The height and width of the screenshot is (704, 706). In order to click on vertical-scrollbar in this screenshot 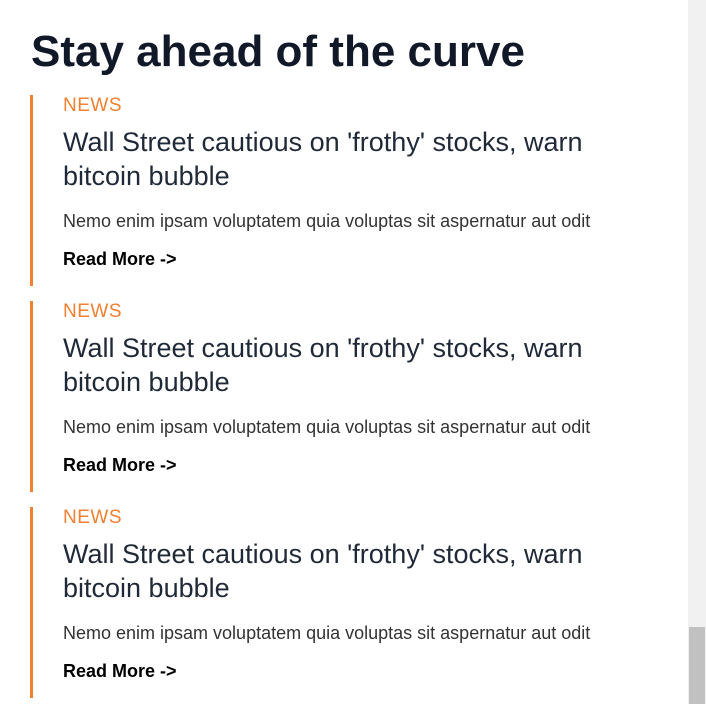, I will do `click(697, 352)`.